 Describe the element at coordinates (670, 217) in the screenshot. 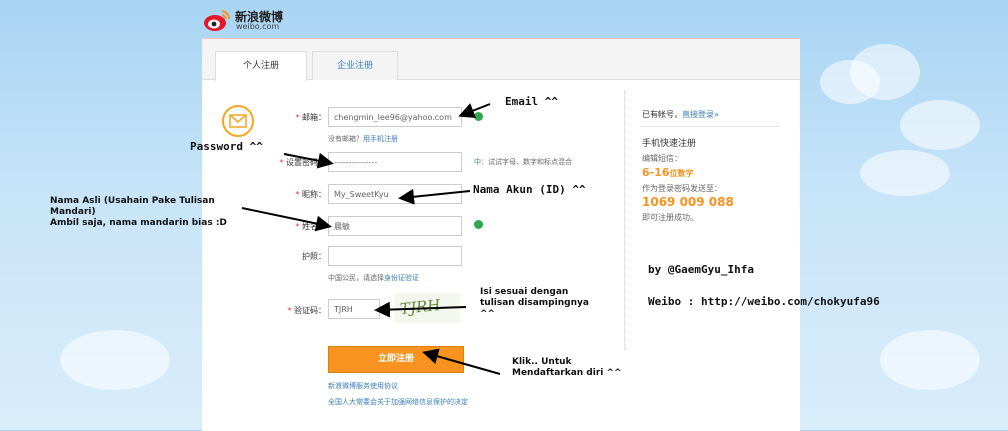

I see `sms-done-text: 即可注册成功。` at that location.